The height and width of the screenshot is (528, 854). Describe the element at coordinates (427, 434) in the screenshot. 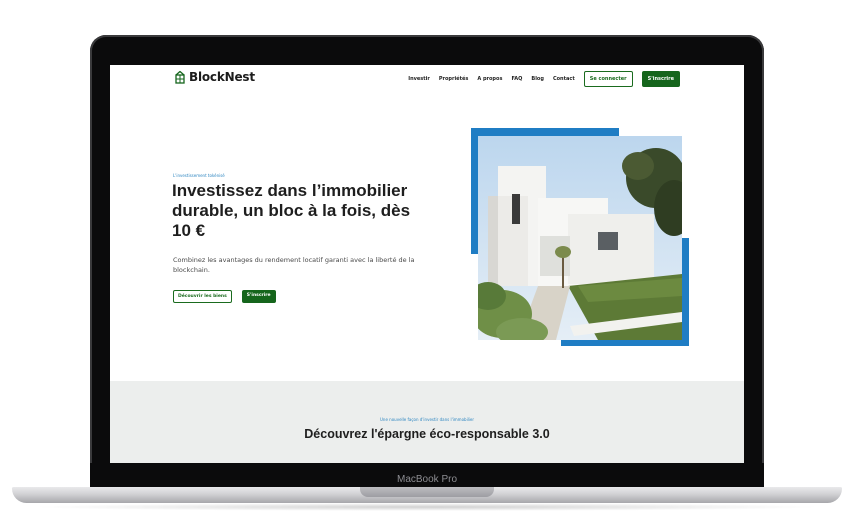

I see `section-title: Découvrez l'épargne éco-responsable 3.0` at that location.